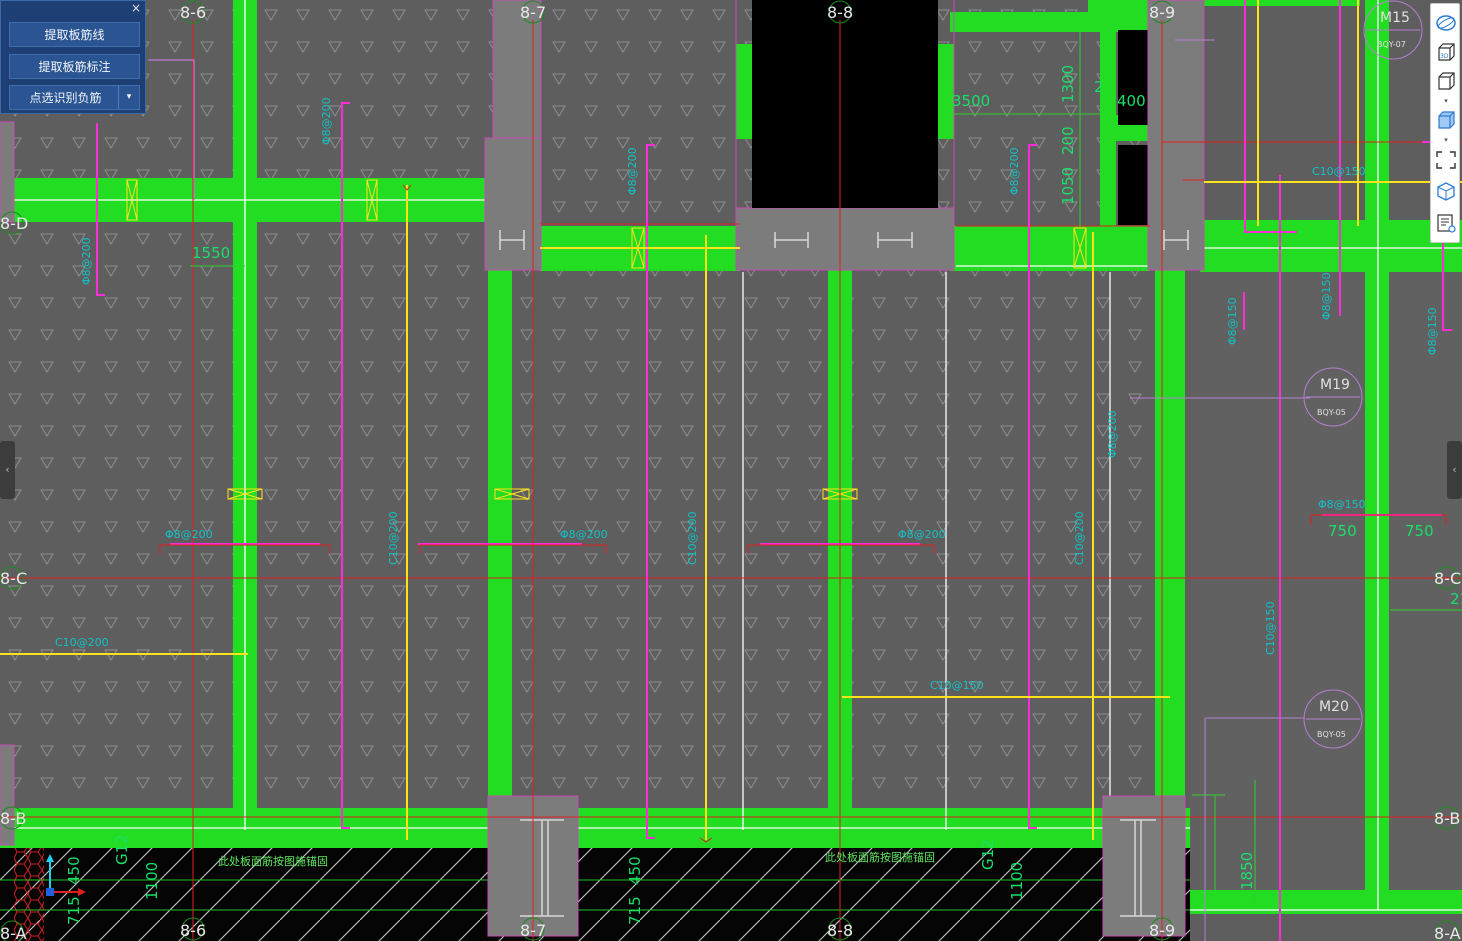  Describe the element at coordinates (14, 223) in the screenshot. I see `grid-label-left: 8-D` at that location.